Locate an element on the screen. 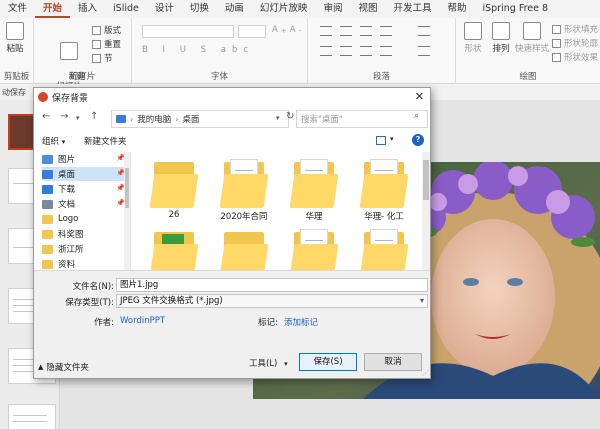  organize-button: 组织 ▾ is located at coordinates (53, 141).